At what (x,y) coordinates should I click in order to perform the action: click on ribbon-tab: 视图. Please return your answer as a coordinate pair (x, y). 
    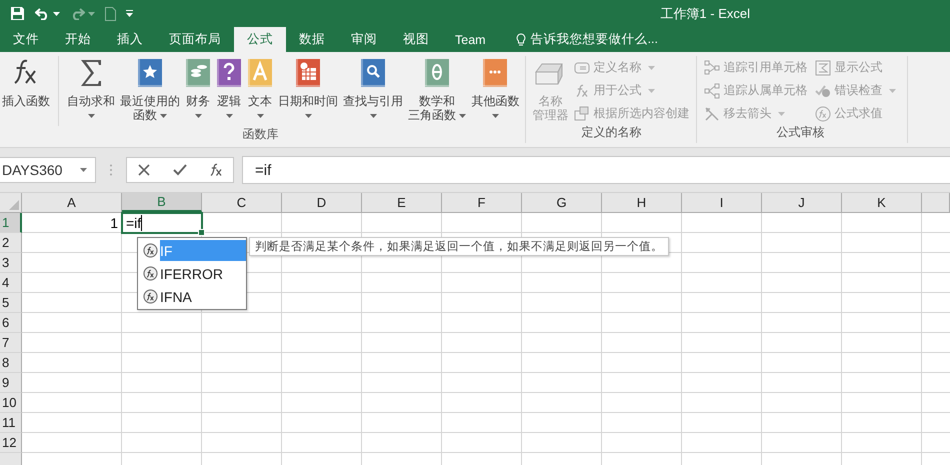
    Looking at the image, I should click on (416, 39).